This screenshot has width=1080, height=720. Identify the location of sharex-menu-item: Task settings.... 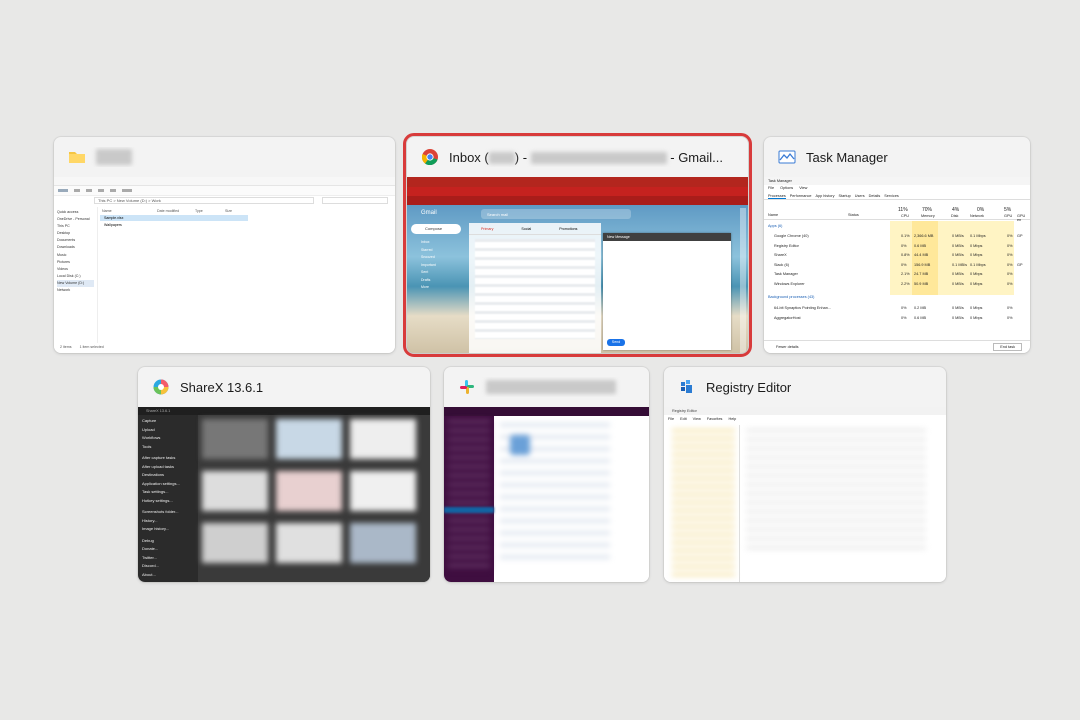
(155, 491).